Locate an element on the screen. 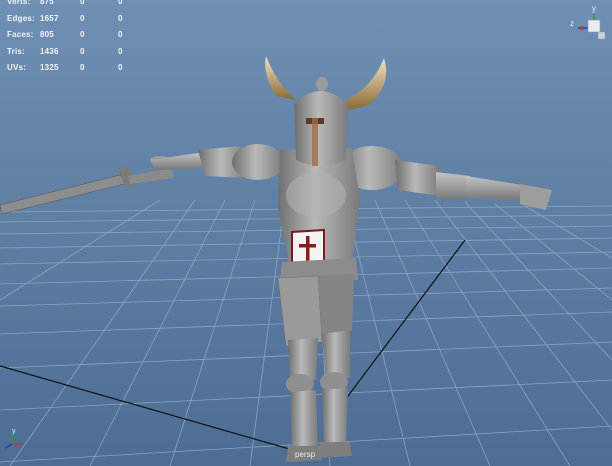  right-arm is located at coordinates (446, 178).